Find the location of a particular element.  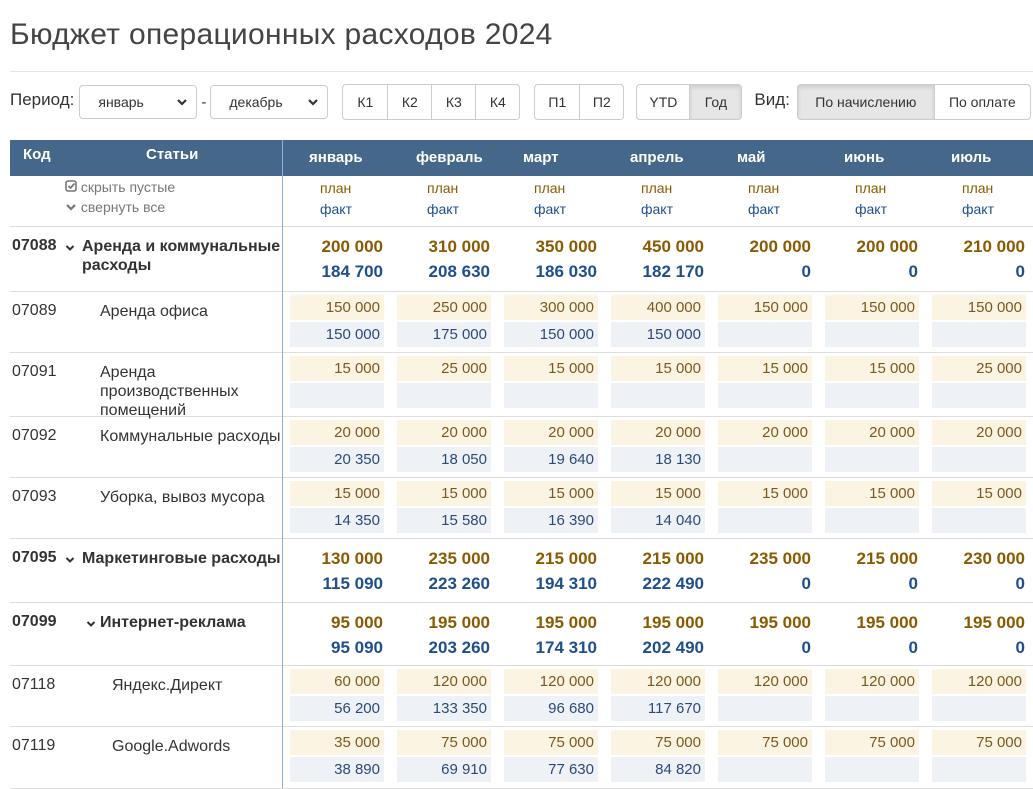

fact-cell: 19 640 is located at coordinates (551, 459).